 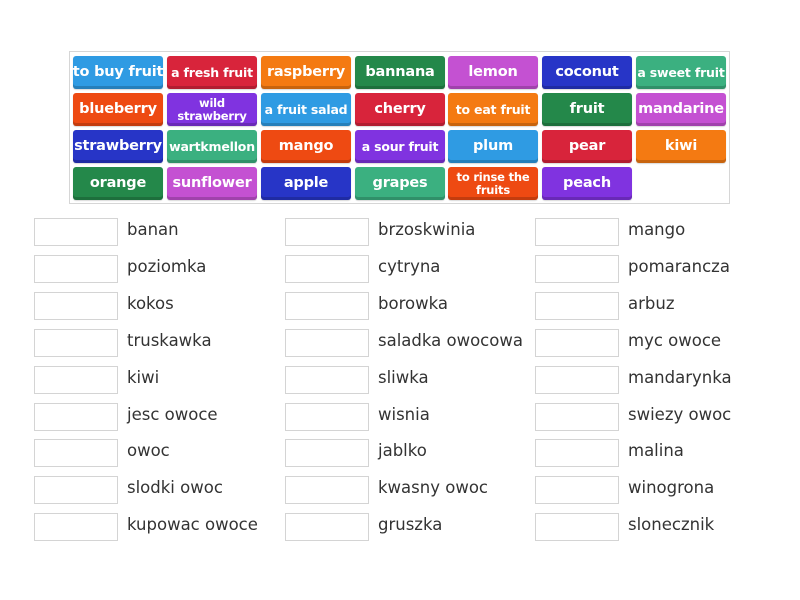 I want to click on target-label: gruszka, so click(x=410, y=524).